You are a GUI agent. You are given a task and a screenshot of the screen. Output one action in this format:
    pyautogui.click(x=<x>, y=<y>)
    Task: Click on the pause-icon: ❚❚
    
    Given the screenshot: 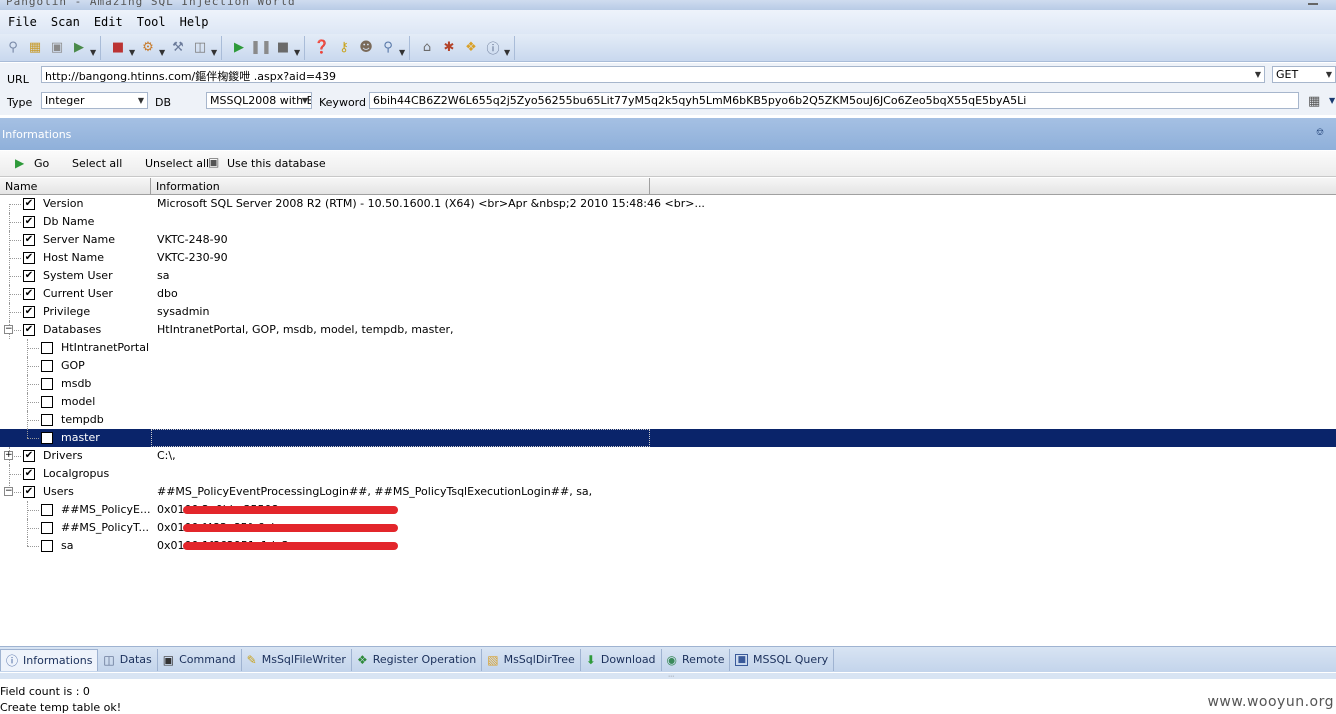 What is the action you would take?
    pyautogui.click(x=261, y=48)
    